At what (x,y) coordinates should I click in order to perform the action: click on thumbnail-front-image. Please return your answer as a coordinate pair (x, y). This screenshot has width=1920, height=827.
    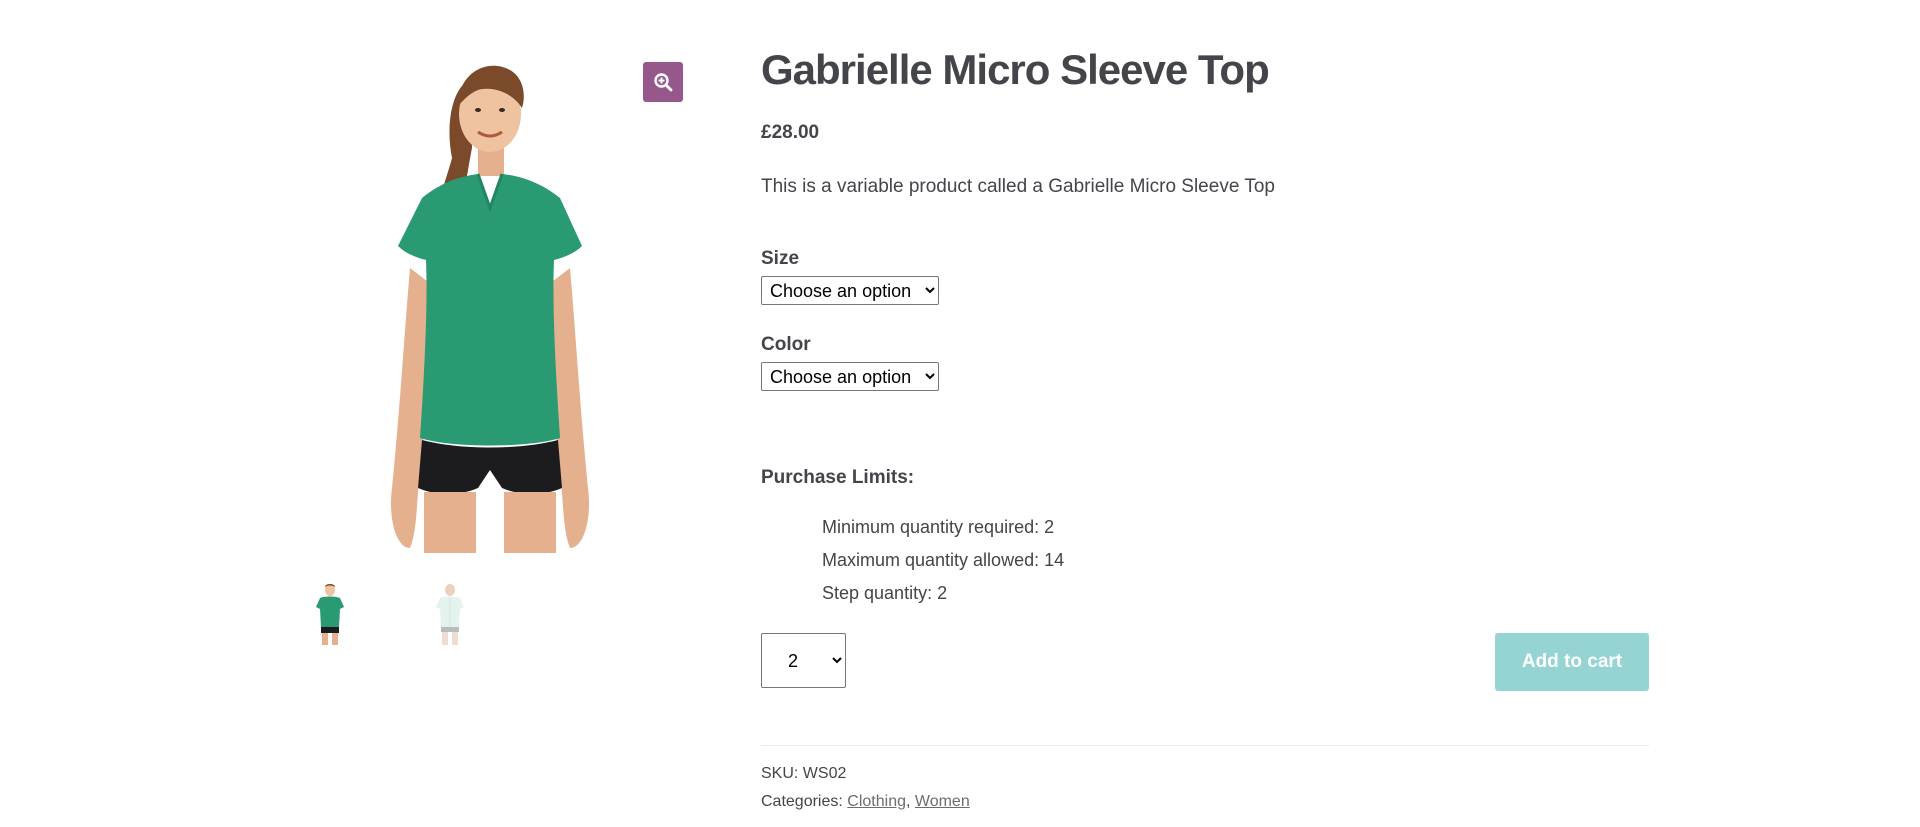
    Looking at the image, I should click on (330, 614).